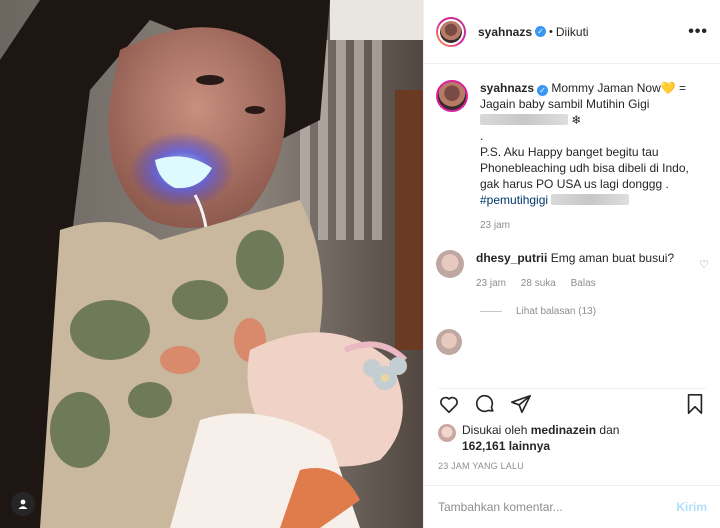  Describe the element at coordinates (506, 446) in the screenshot. I see `likes-count: 162,161 lainnya` at that location.